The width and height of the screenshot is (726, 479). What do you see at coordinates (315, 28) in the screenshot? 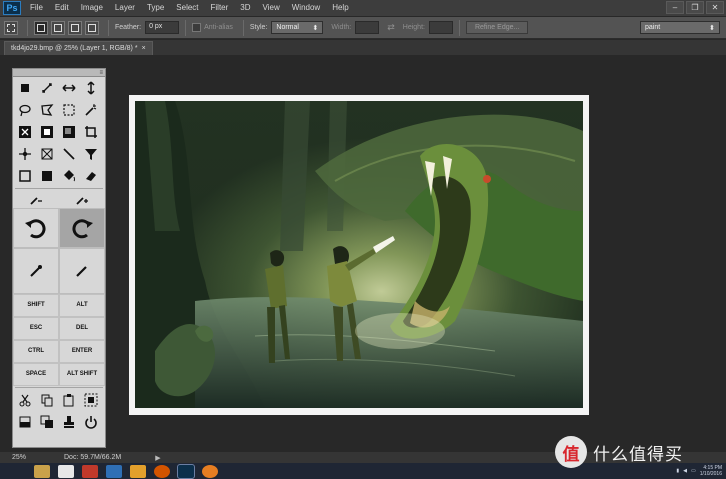
I see `chevron-down-icon: ⬍` at bounding box center [315, 28].